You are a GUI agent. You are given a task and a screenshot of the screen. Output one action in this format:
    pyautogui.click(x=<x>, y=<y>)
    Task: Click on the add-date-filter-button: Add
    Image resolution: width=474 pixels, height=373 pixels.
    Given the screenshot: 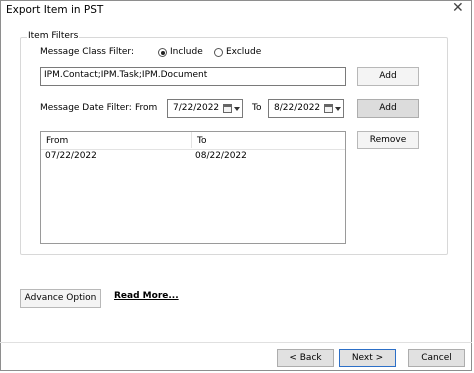 What is the action you would take?
    pyautogui.click(x=388, y=108)
    